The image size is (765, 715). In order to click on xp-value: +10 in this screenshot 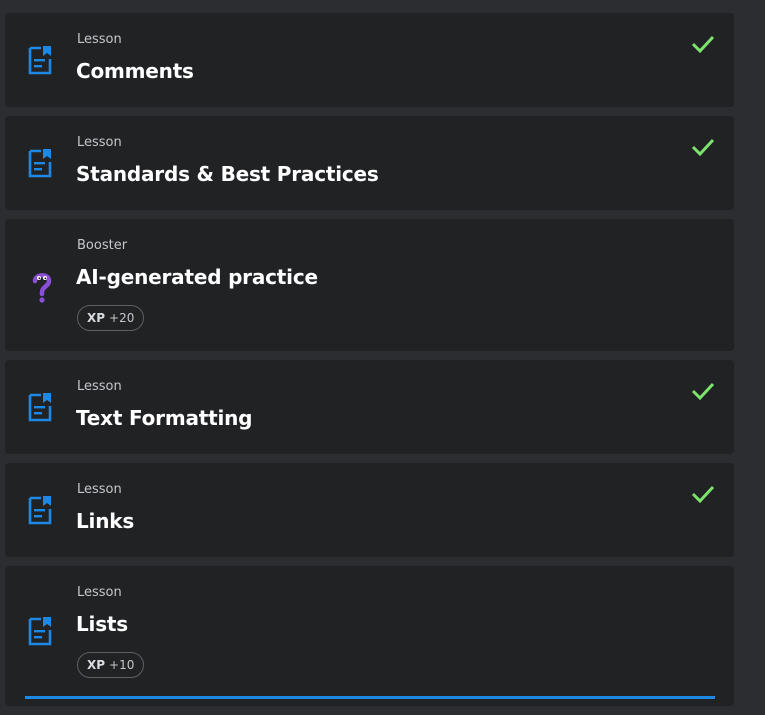, I will do `click(122, 665)`.